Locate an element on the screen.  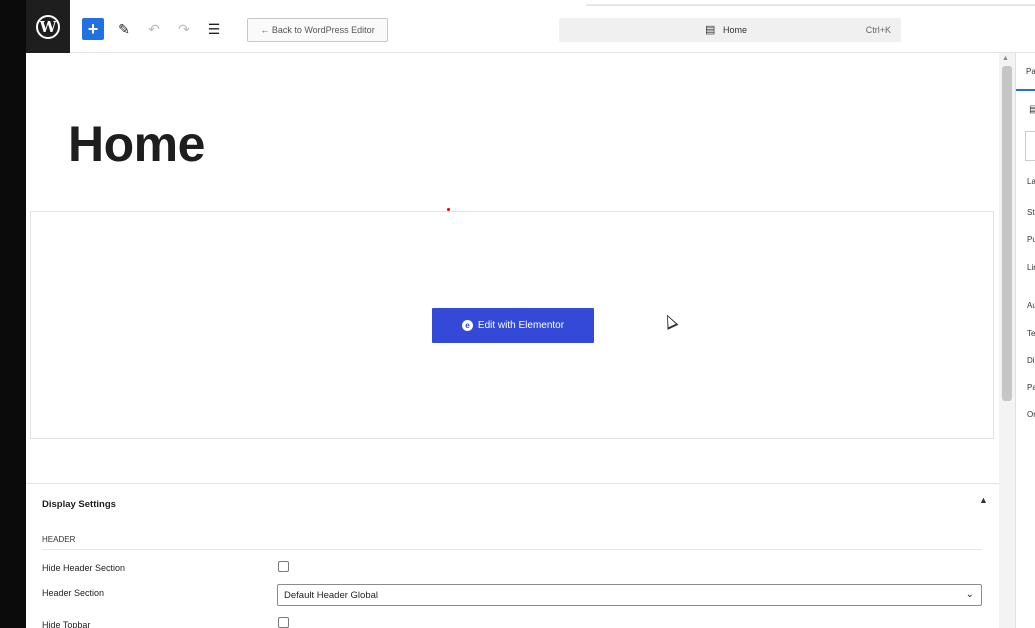
wordpress-logo-icon: W is located at coordinates (48, 26).